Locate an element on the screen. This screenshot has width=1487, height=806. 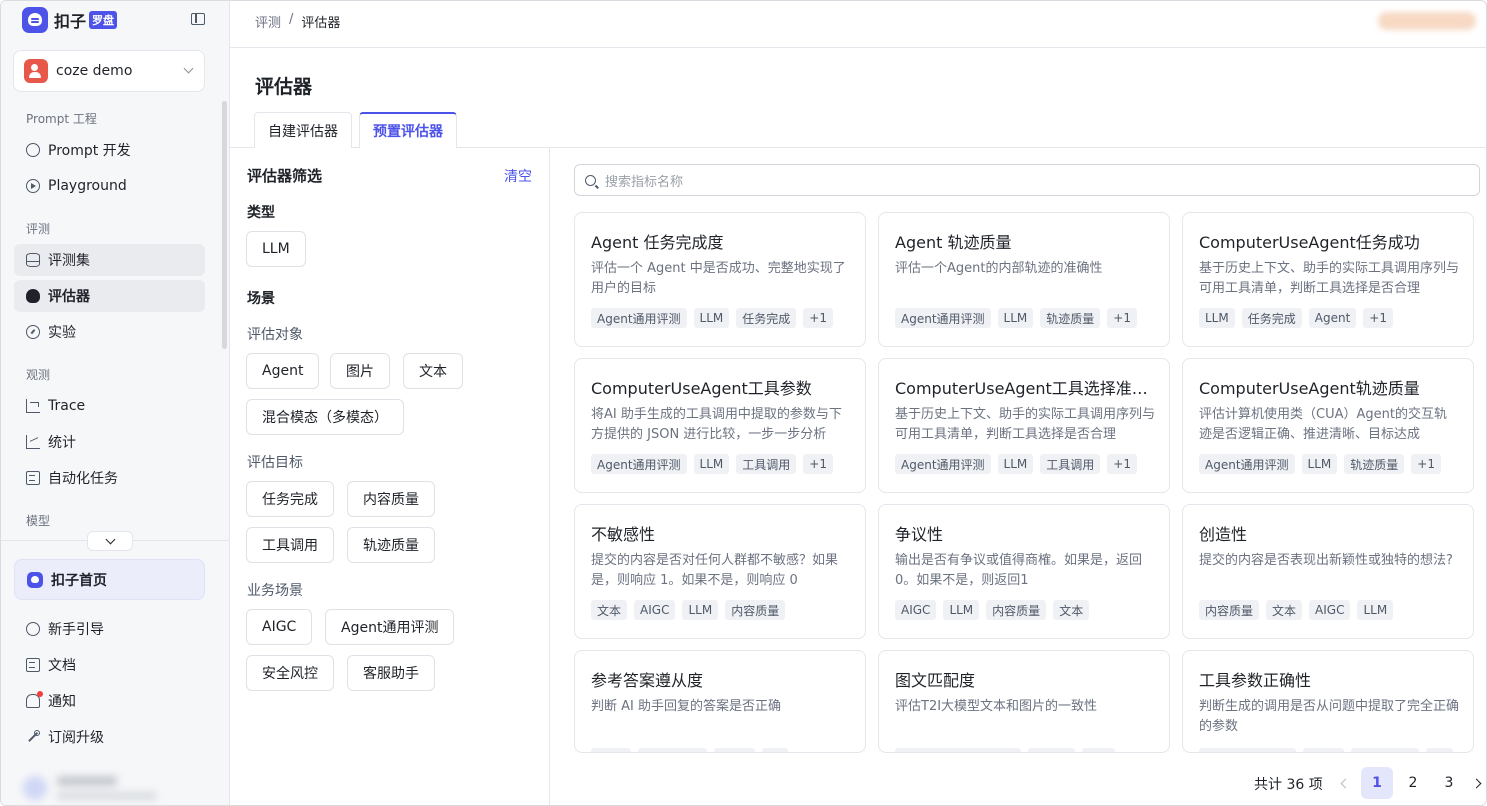
sidebar-collapse-icon is located at coordinates (198, 19).